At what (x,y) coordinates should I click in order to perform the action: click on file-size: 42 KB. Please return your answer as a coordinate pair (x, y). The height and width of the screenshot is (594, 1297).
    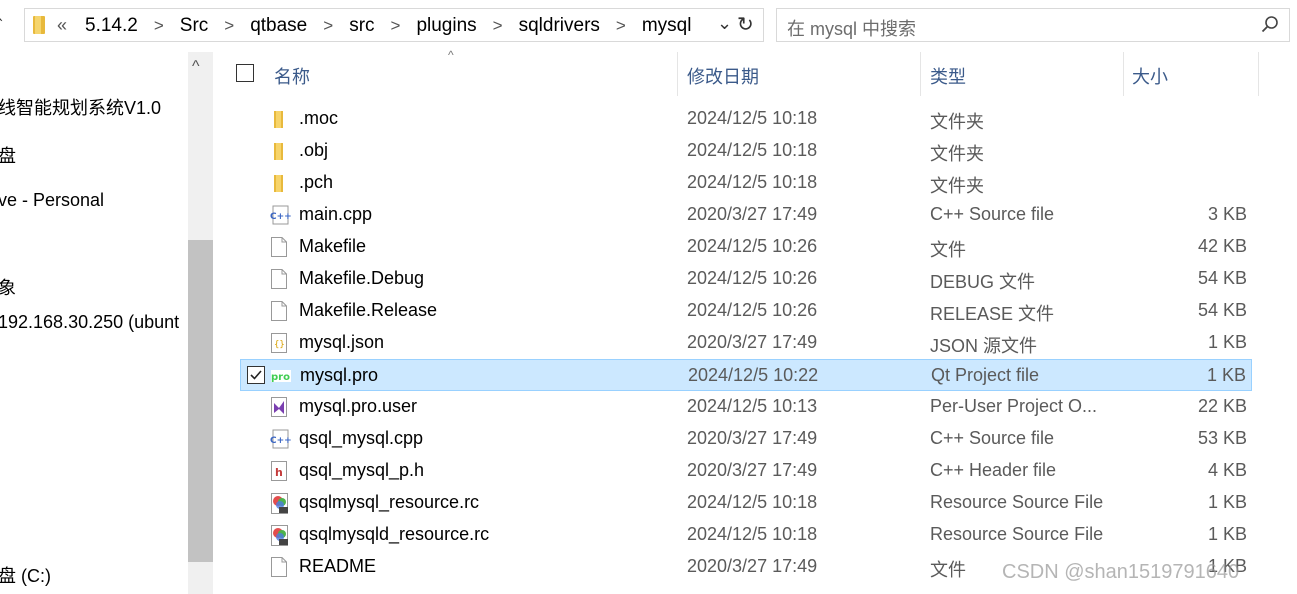
    Looking at the image, I should click on (1222, 246).